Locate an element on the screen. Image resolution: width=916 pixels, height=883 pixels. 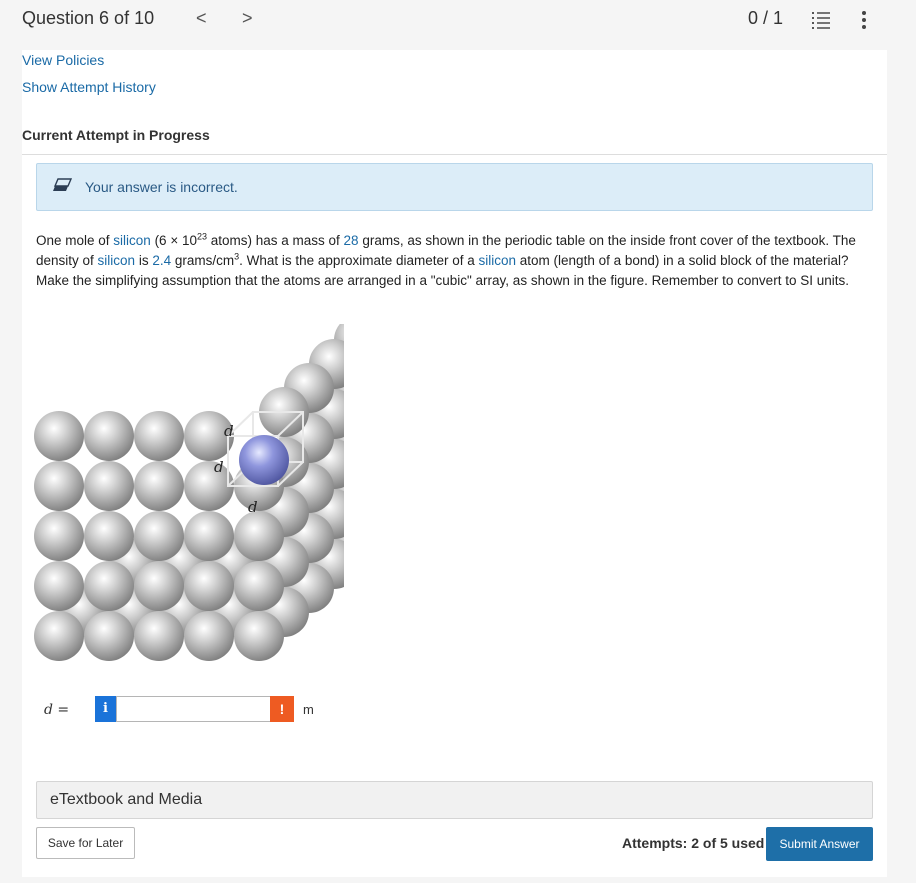
attempt-status: Current Attempt in Progress is located at coordinates (116, 135).